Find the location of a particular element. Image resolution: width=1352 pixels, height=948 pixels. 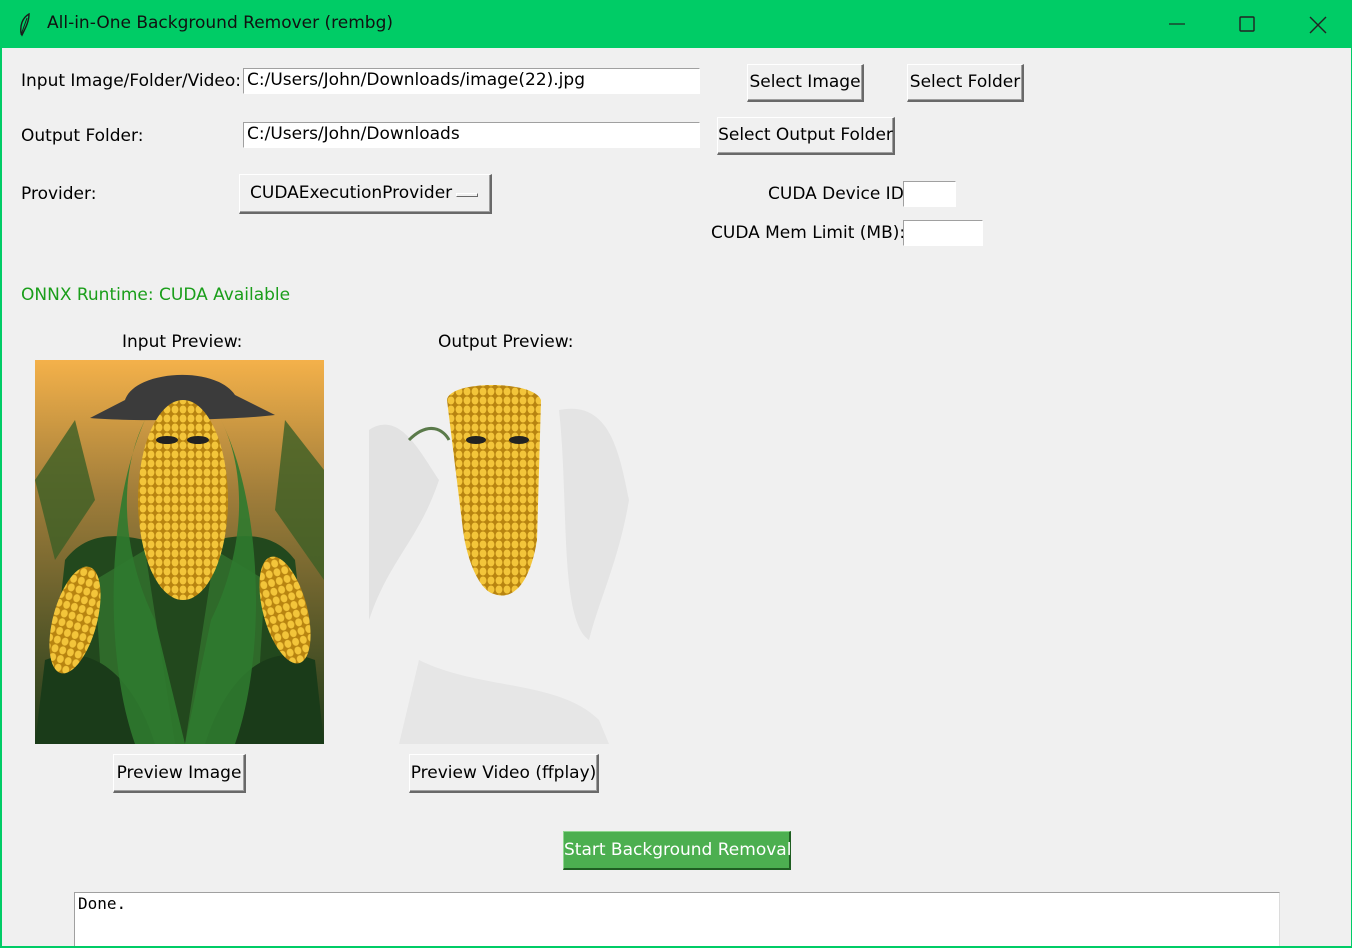

input-preview-label: Input Preview: is located at coordinates (182, 342).